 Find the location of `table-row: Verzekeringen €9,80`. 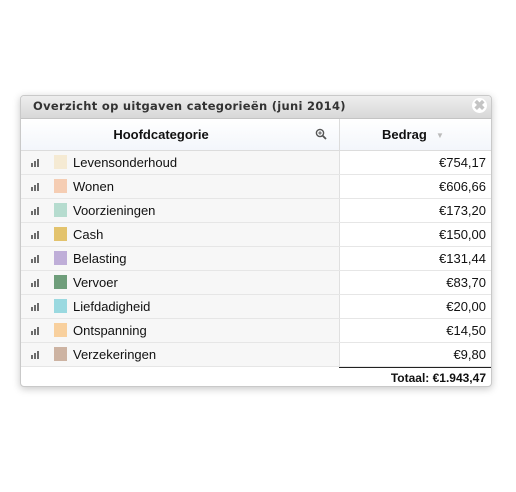

table-row: Verzekeringen €9,80 is located at coordinates (256, 355).